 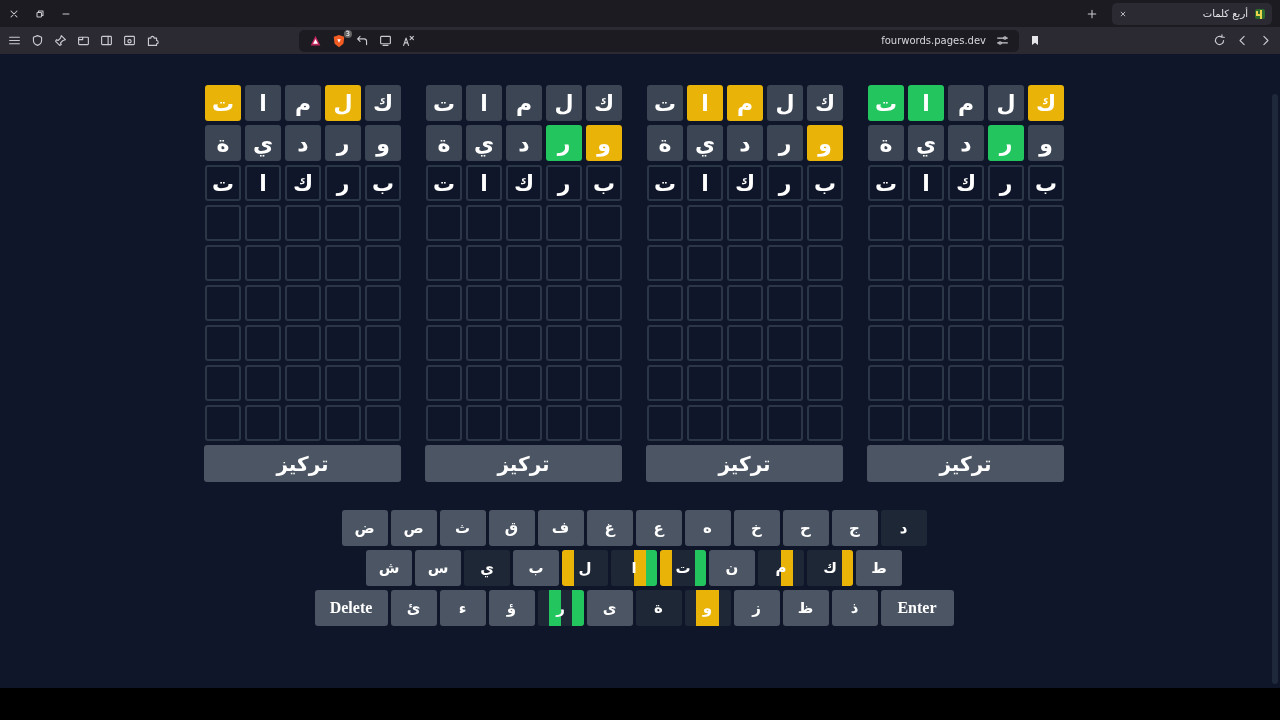 I want to click on tabs-icon, so click(x=83, y=40).